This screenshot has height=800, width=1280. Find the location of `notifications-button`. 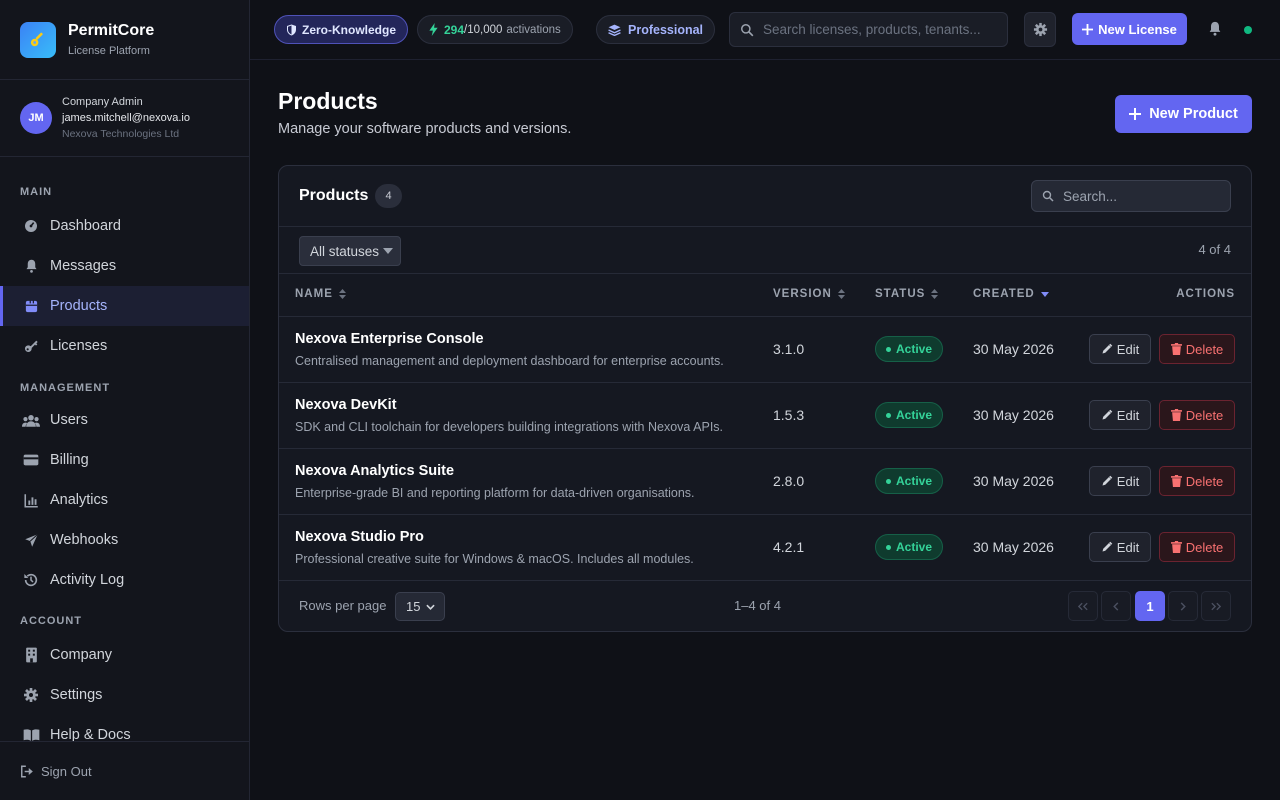

notifications-button is located at coordinates (1215, 28).